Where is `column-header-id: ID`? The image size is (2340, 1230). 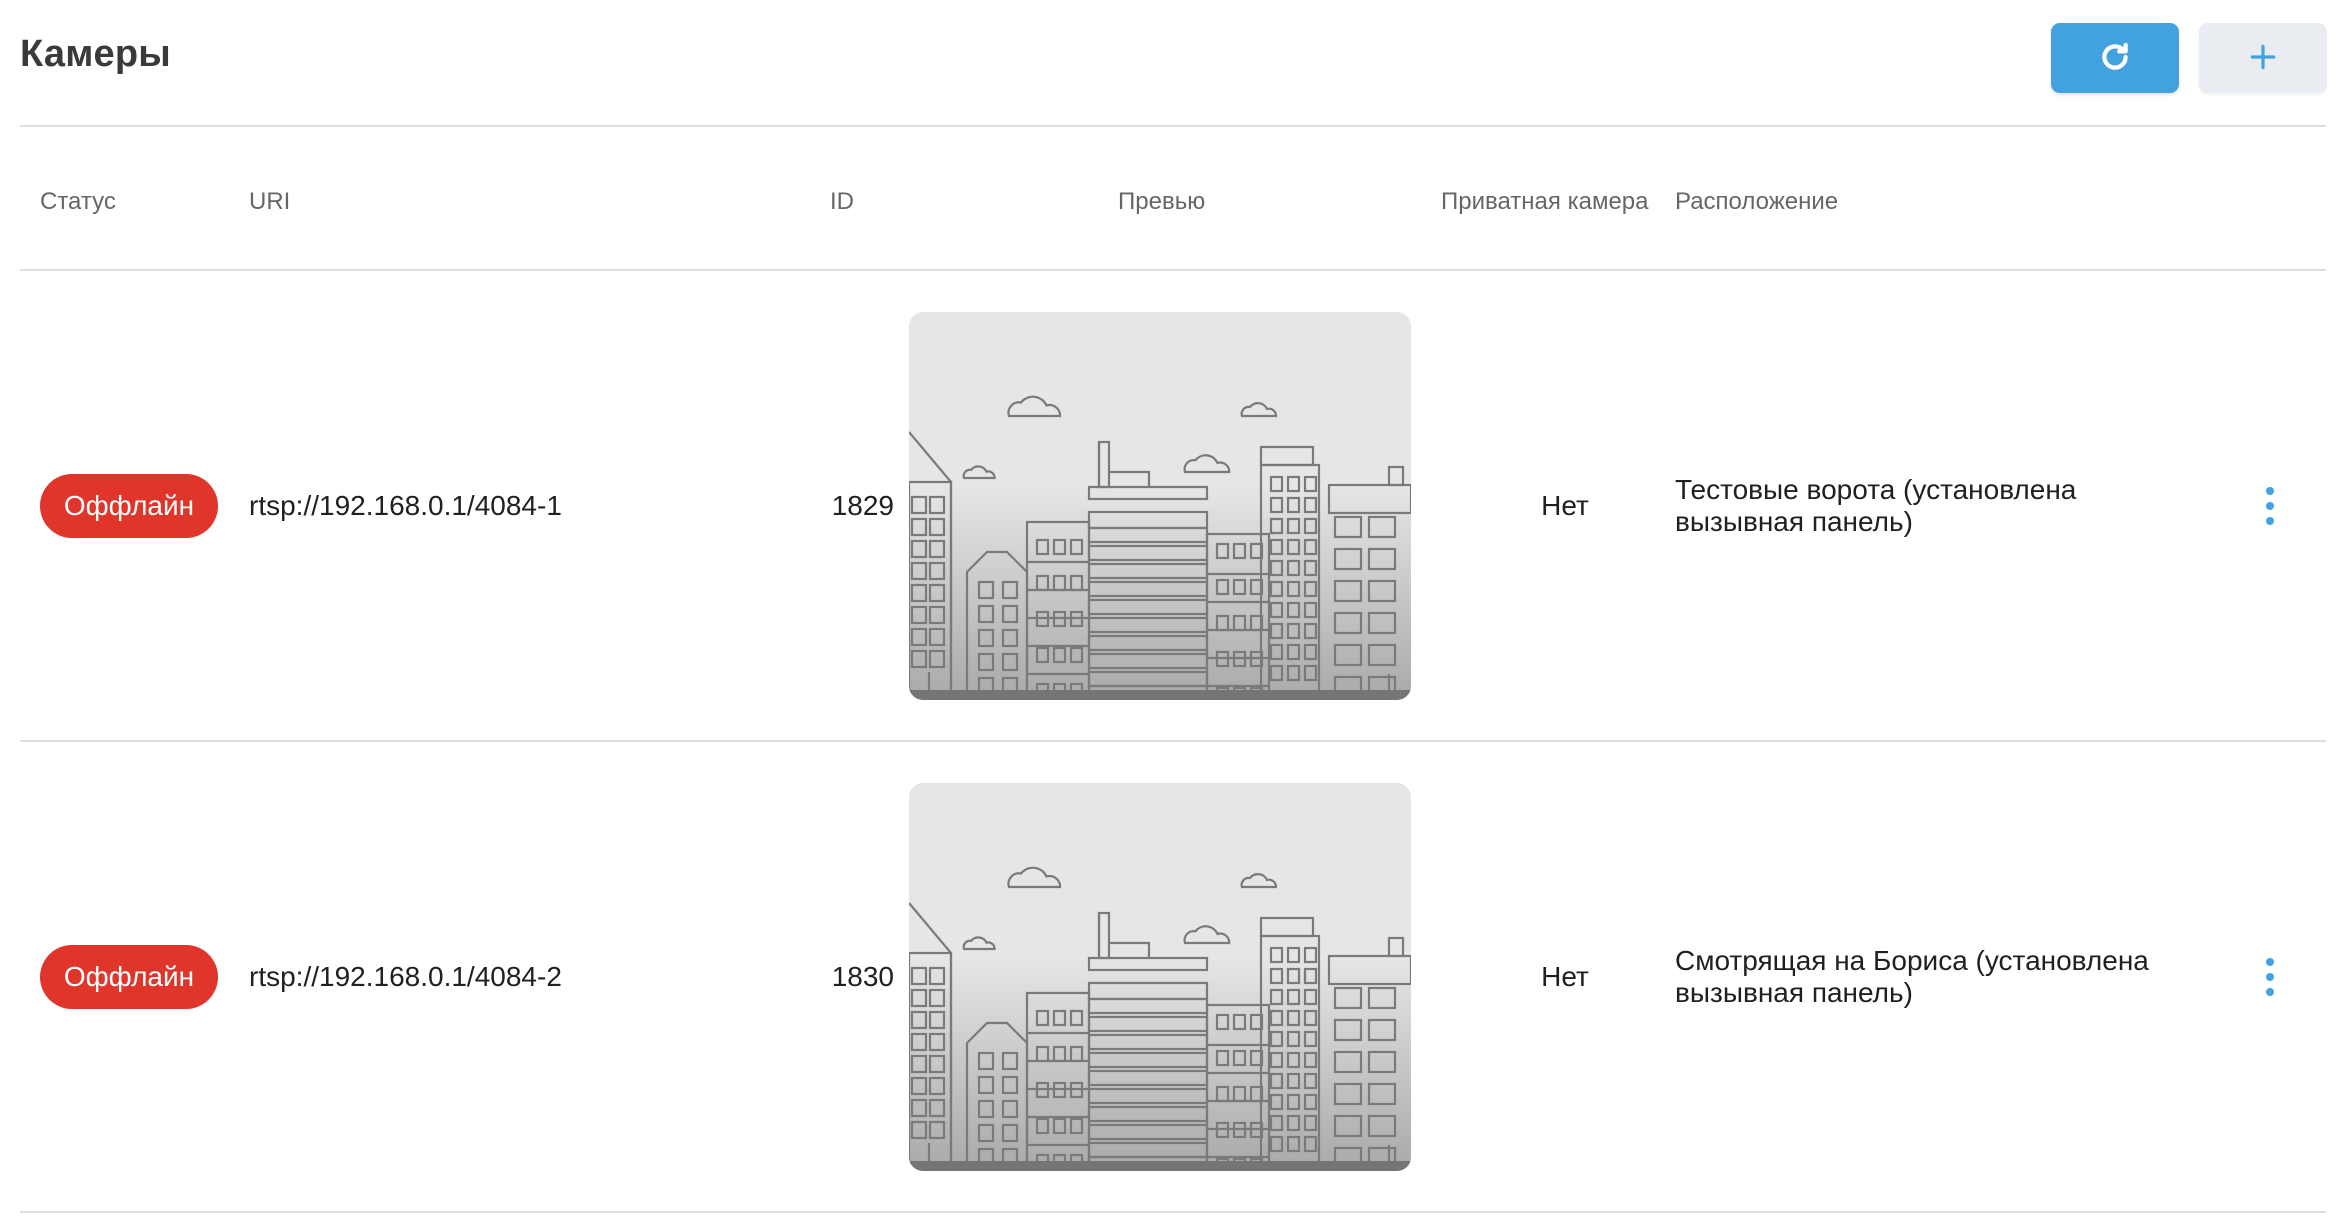
column-header-id: ID is located at coordinates (842, 202).